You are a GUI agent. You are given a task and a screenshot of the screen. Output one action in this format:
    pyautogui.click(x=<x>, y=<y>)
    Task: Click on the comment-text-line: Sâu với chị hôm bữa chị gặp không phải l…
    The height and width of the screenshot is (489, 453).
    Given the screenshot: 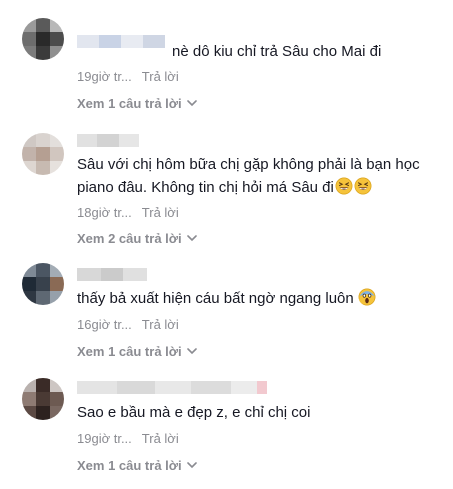 What is the action you would take?
    pyautogui.click(x=248, y=164)
    